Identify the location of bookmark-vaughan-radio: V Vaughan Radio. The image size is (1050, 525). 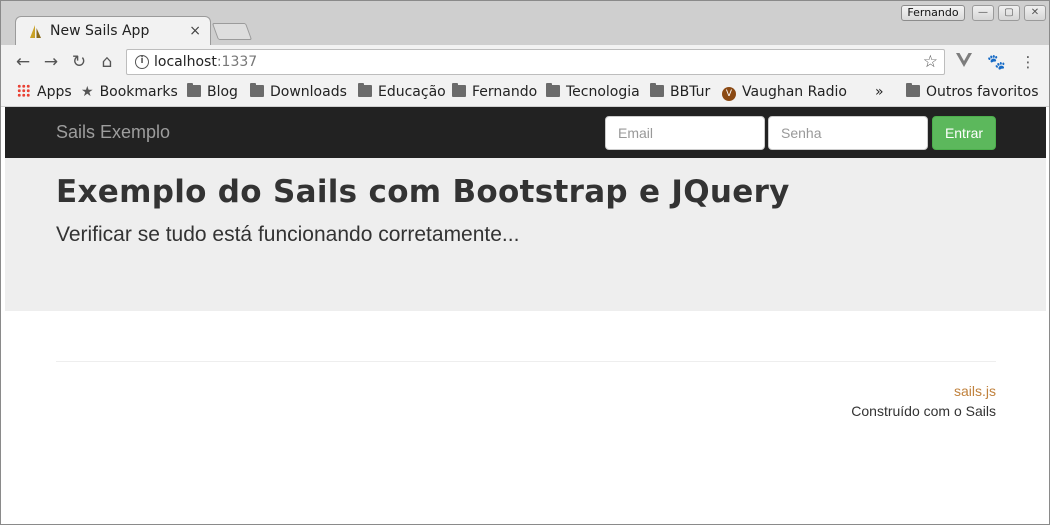
(784, 93).